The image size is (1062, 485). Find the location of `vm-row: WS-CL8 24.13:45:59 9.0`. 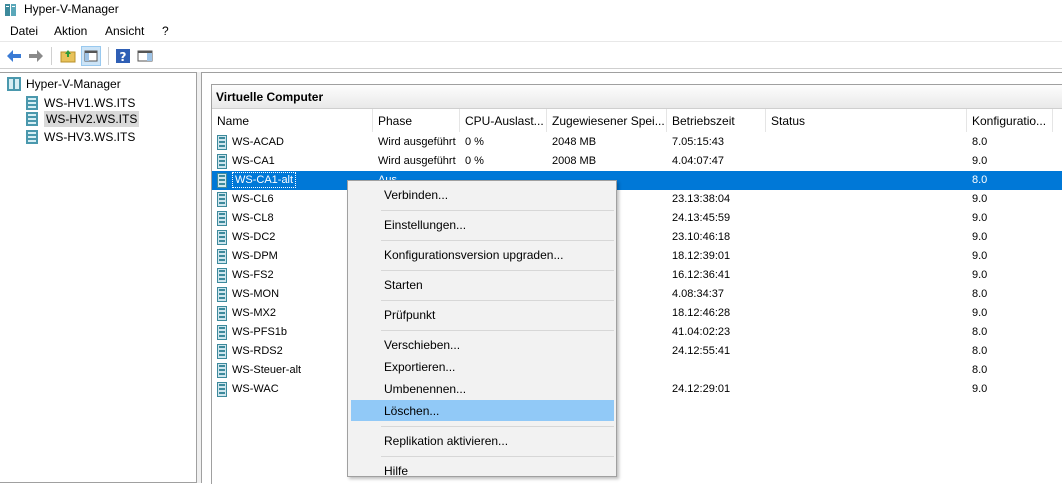

vm-row: WS-CL8 24.13:45:59 9.0 is located at coordinates (637, 218).